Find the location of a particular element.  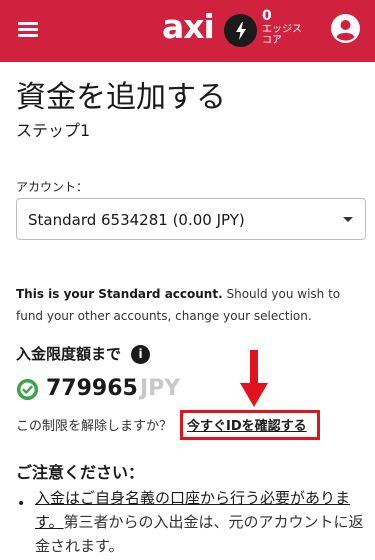

account-info-bold: This is your Standard account. is located at coordinates (119, 294).